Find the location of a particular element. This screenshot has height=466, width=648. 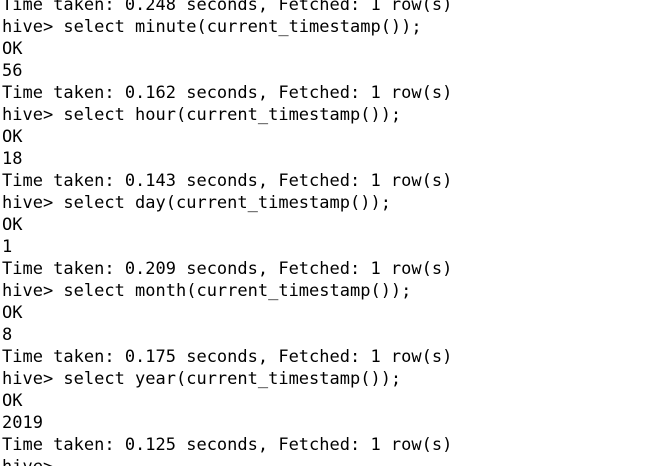

output-line: 2019 is located at coordinates (22, 423).